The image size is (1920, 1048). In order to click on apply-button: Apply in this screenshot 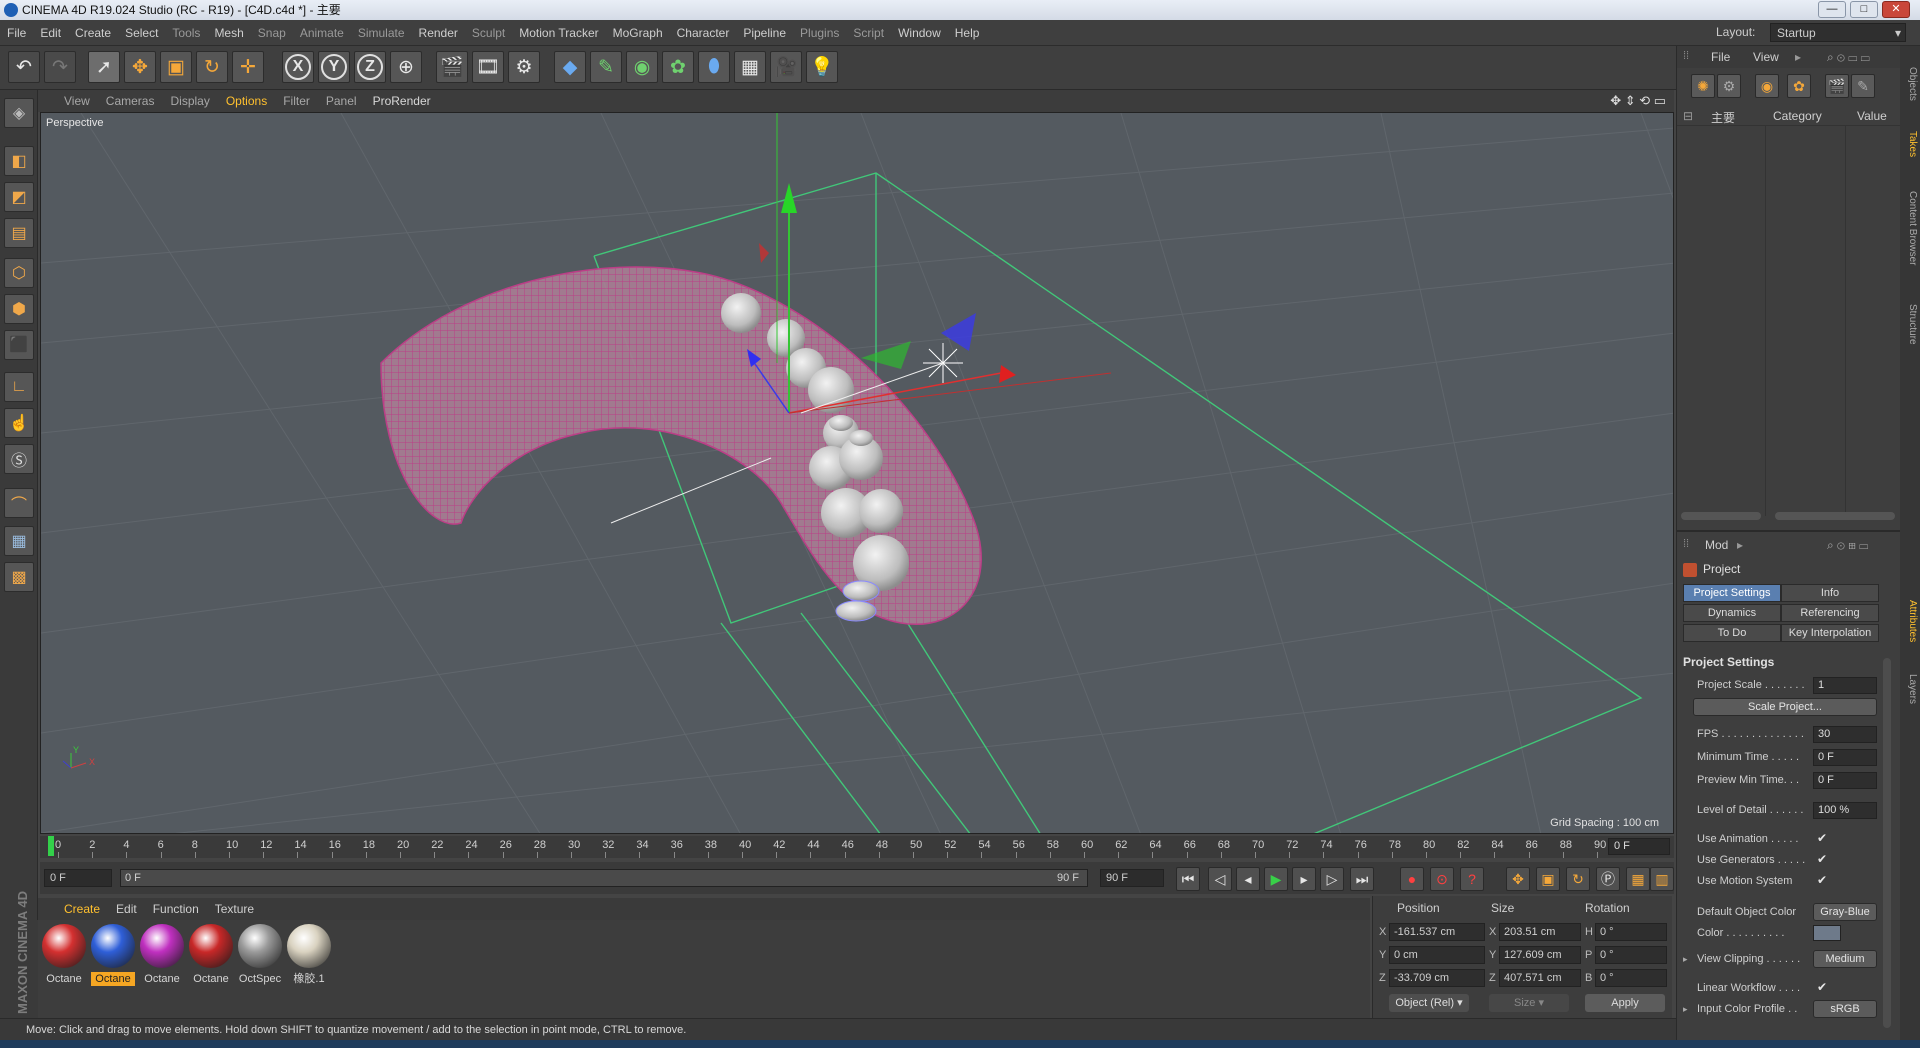, I will do `click(1625, 1003)`.